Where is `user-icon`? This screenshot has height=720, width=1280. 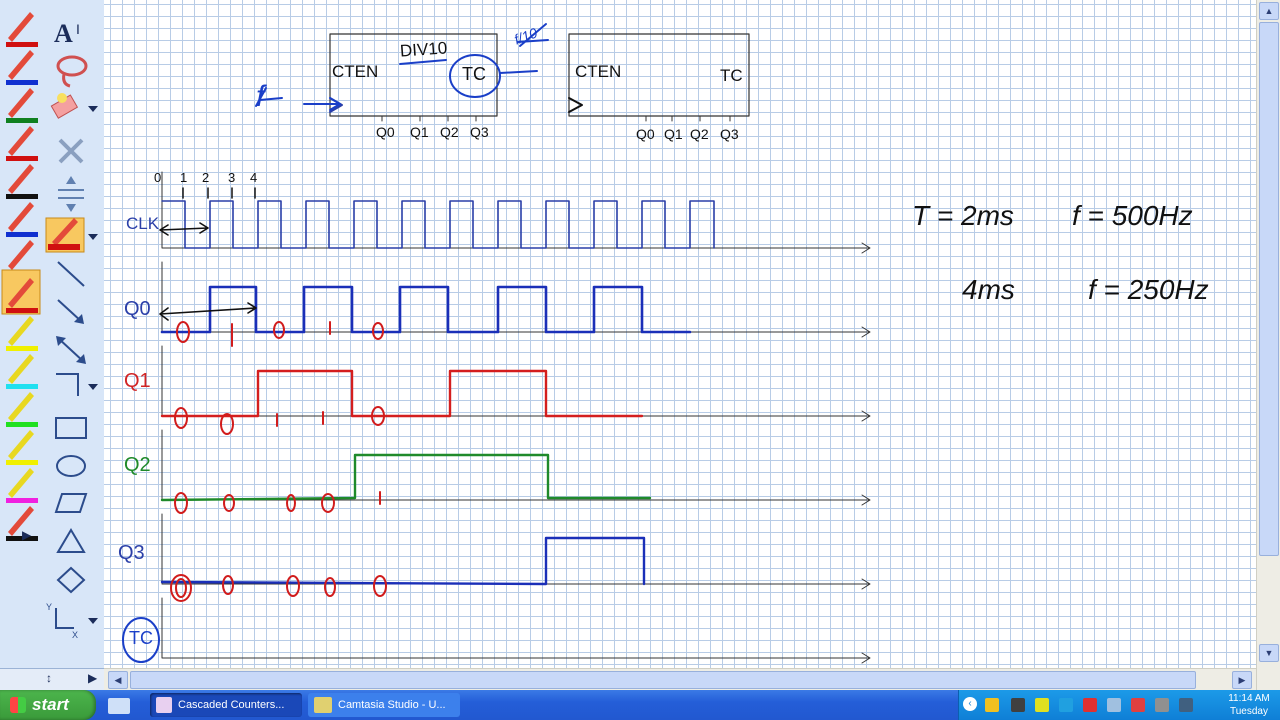 user-icon is located at coordinates (1186, 705).